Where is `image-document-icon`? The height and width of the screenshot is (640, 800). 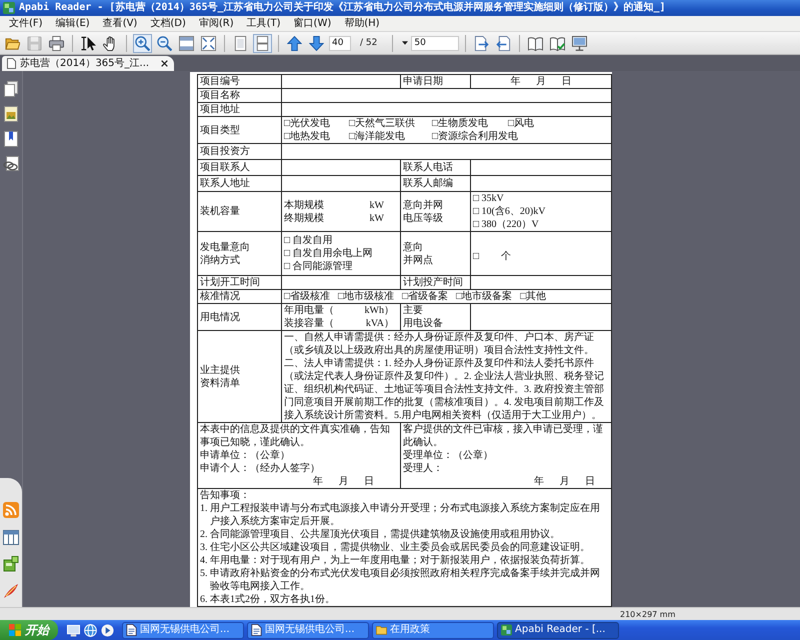
image-document-icon is located at coordinates (11, 114).